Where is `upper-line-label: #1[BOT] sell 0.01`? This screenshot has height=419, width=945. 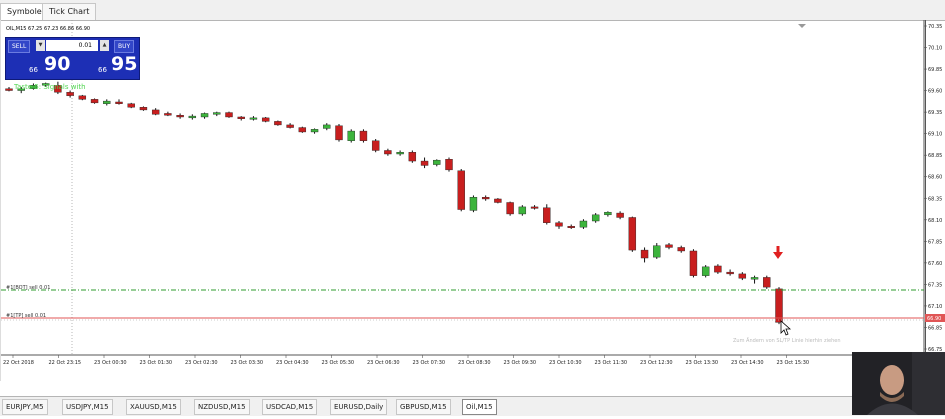
upper-line-label: #1[BOT] sell 0.01 is located at coordinates (28, 288).